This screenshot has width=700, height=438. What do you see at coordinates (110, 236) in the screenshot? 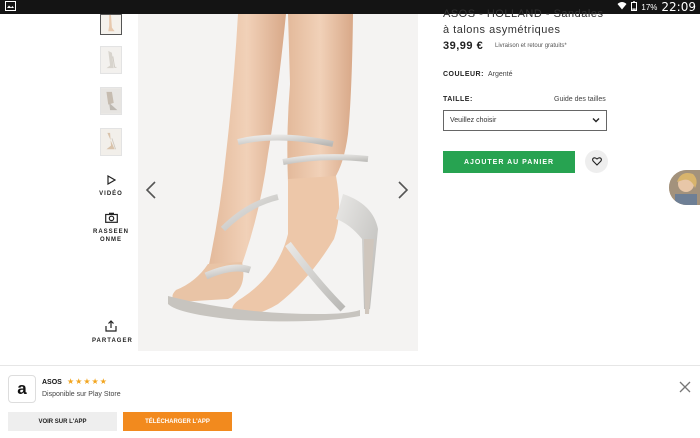
I see `camera-label: RASSEEN ONME` at bounding box center [110, 236].